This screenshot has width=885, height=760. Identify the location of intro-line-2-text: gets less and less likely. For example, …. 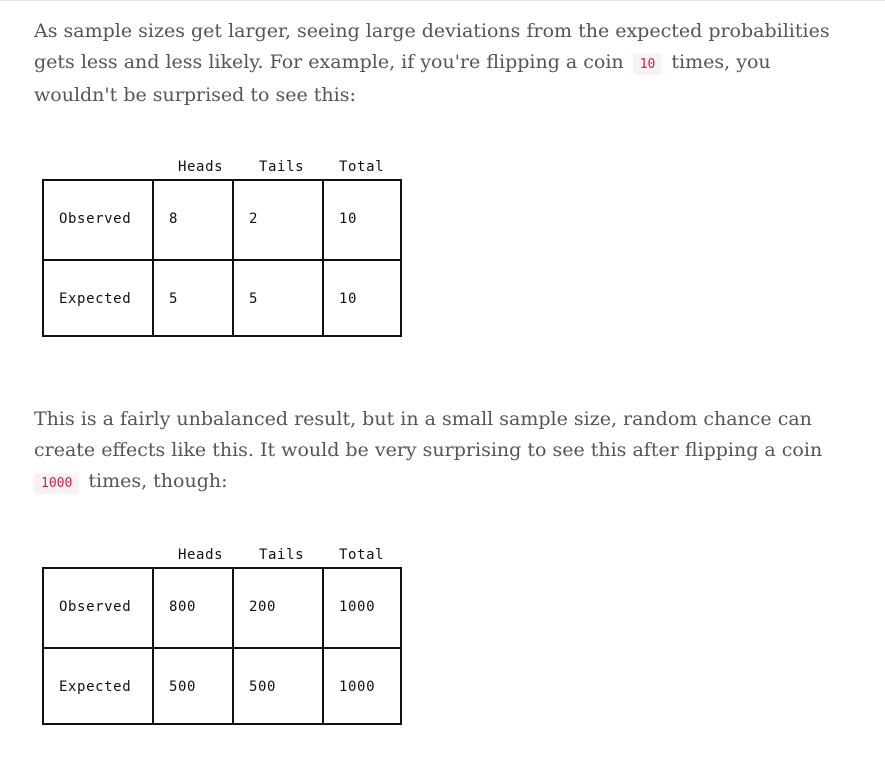
(329, 62).